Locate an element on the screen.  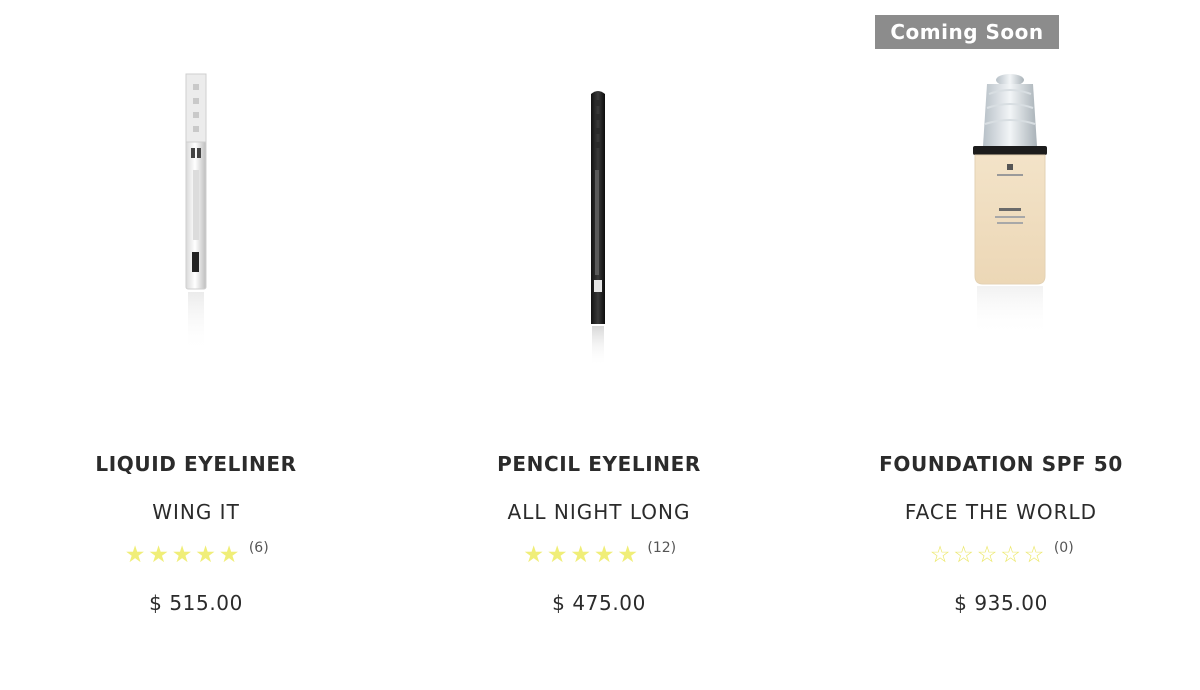
coming-soon-badge: Coming Soon is located at coordinates (967, 32).